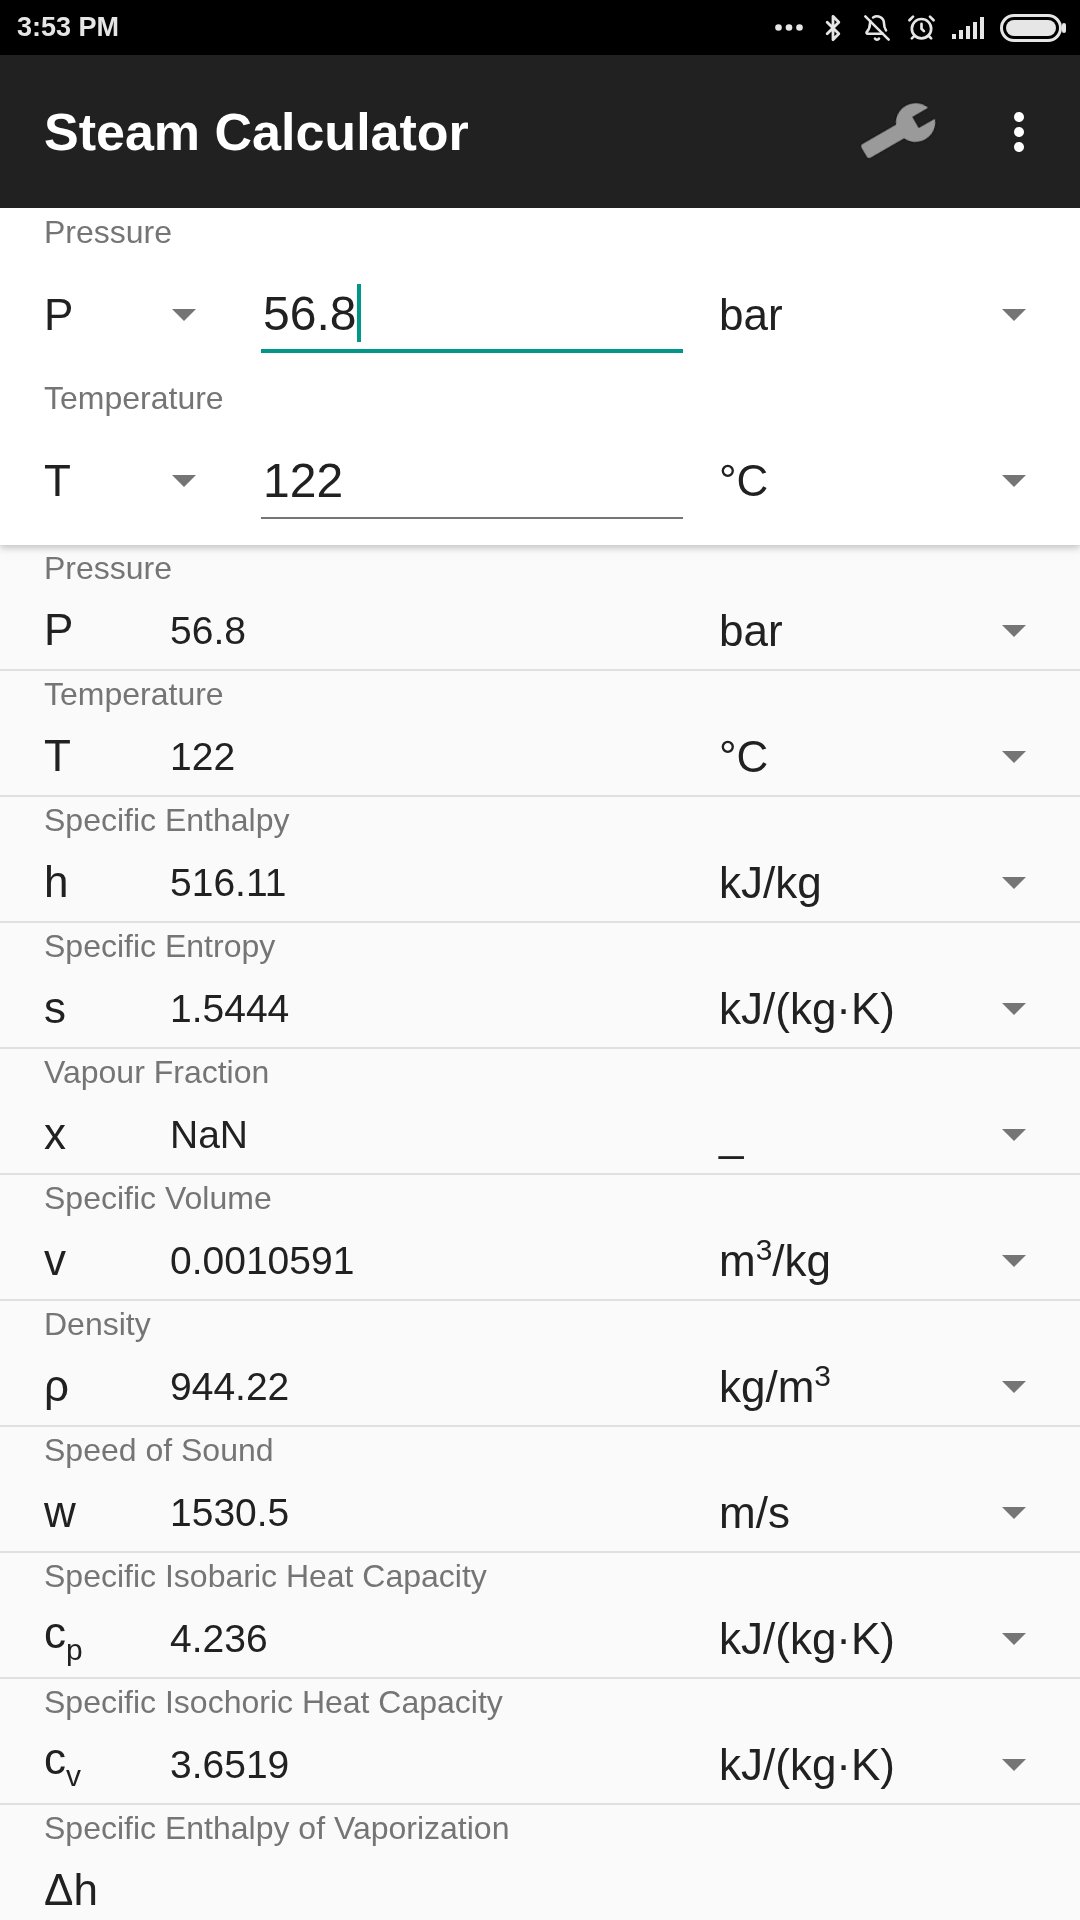  What do you see at coordinates (273, 1702) in the screenshot?
I see `property-label: Specific Isochoric Heat Capacity` at bounding box center [273, 1702].